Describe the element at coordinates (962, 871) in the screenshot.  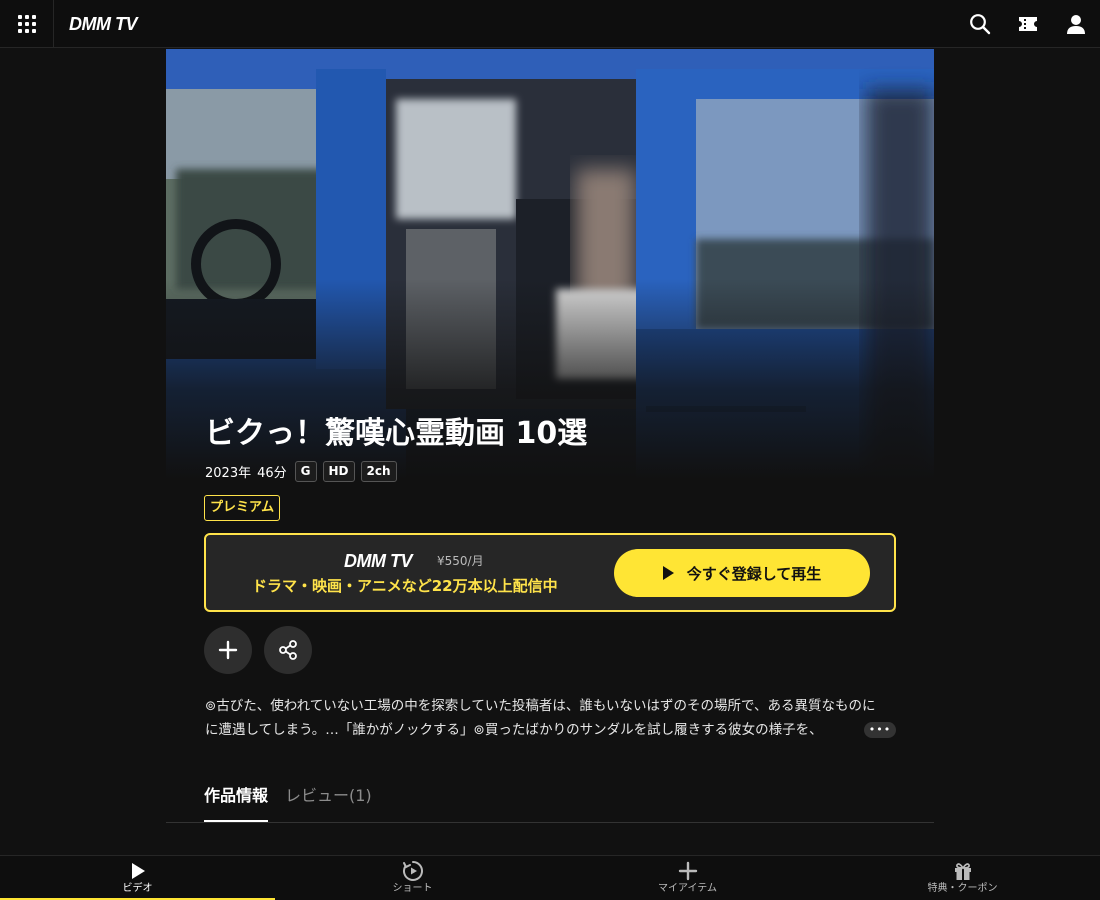
I see `gift-icon` at that location.